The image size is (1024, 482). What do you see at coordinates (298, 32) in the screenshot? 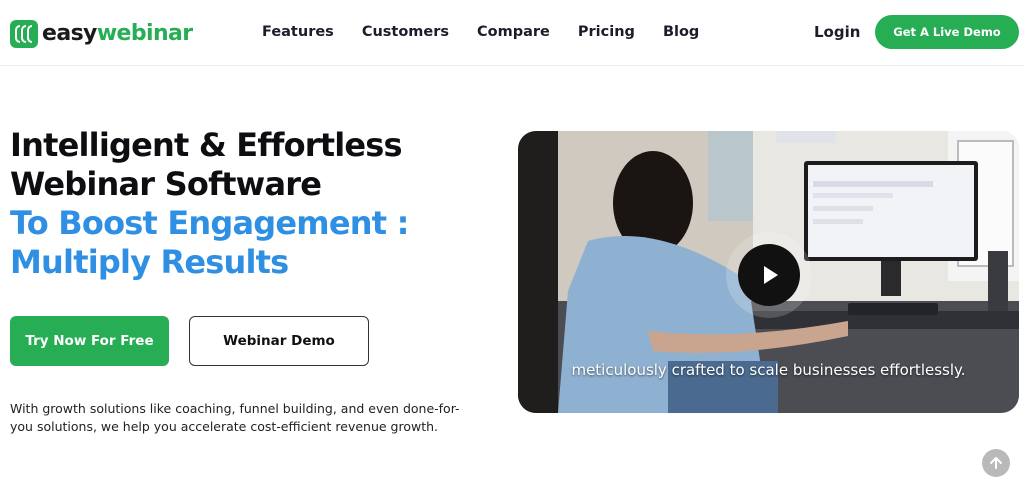
I see `nav-features: Features` at bounding box center [298, 32].